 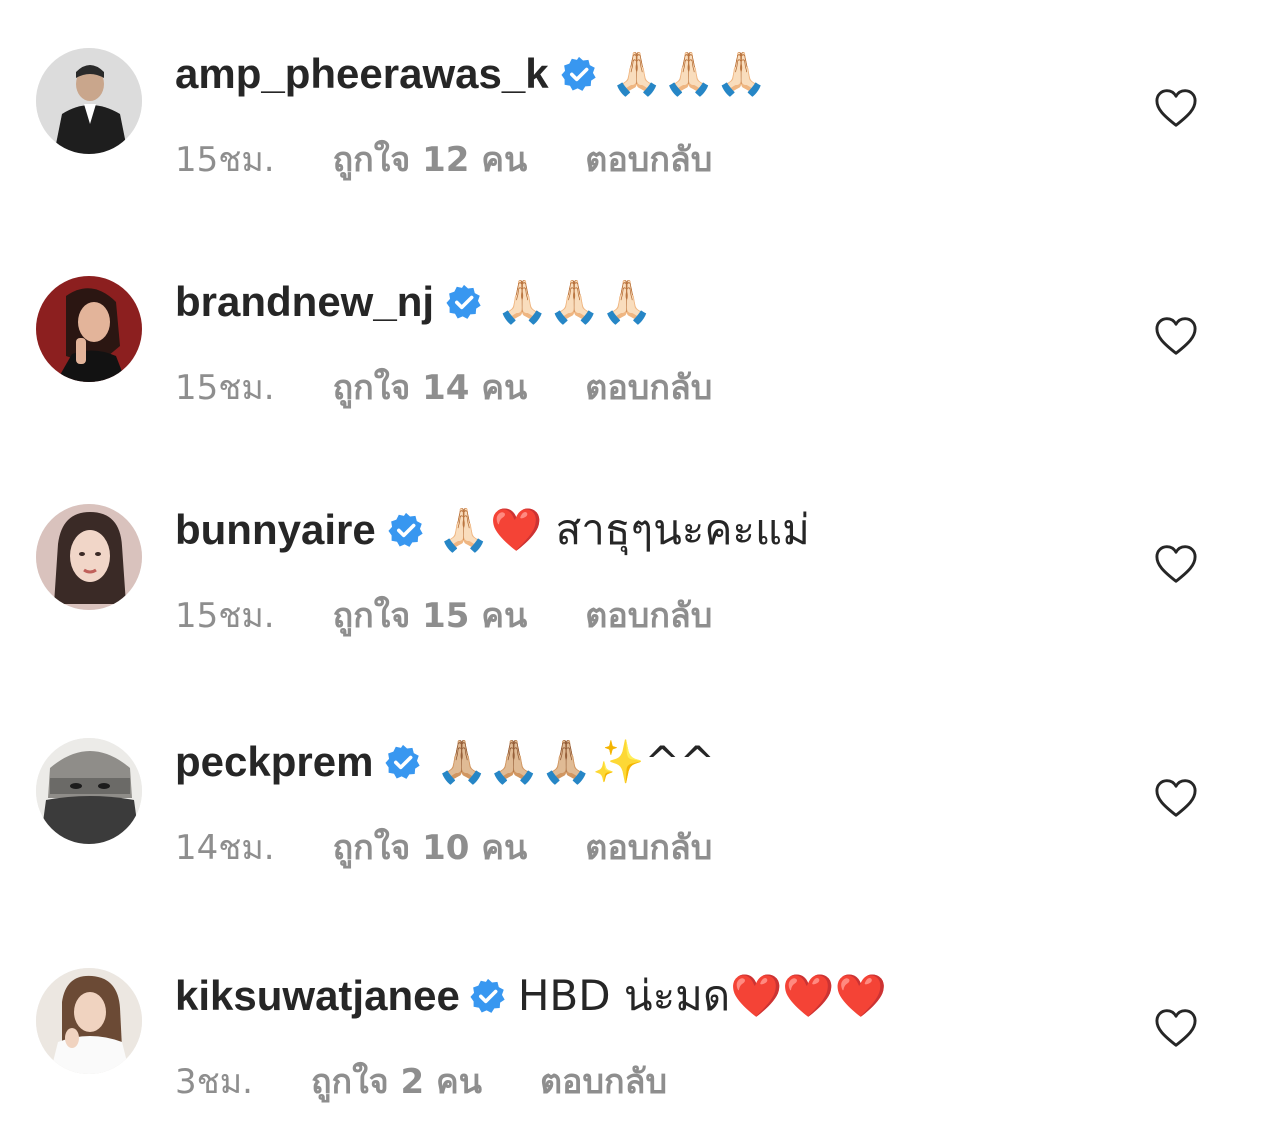 What do you see at coordinates (225, 847) in the screenshot?
I see `timestamp: 14ชม.` at bounding box center [225, 847].